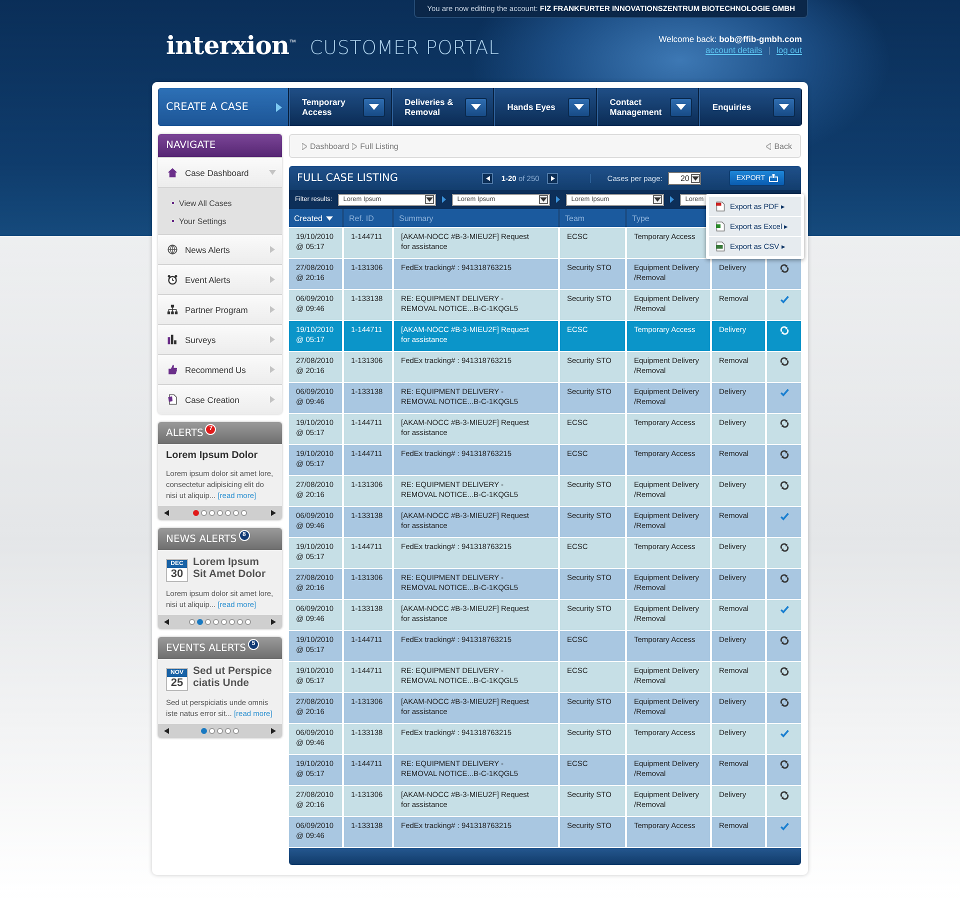 This screenshot has height=898, width=960. I want to click on export-icon, so click(773, 178).